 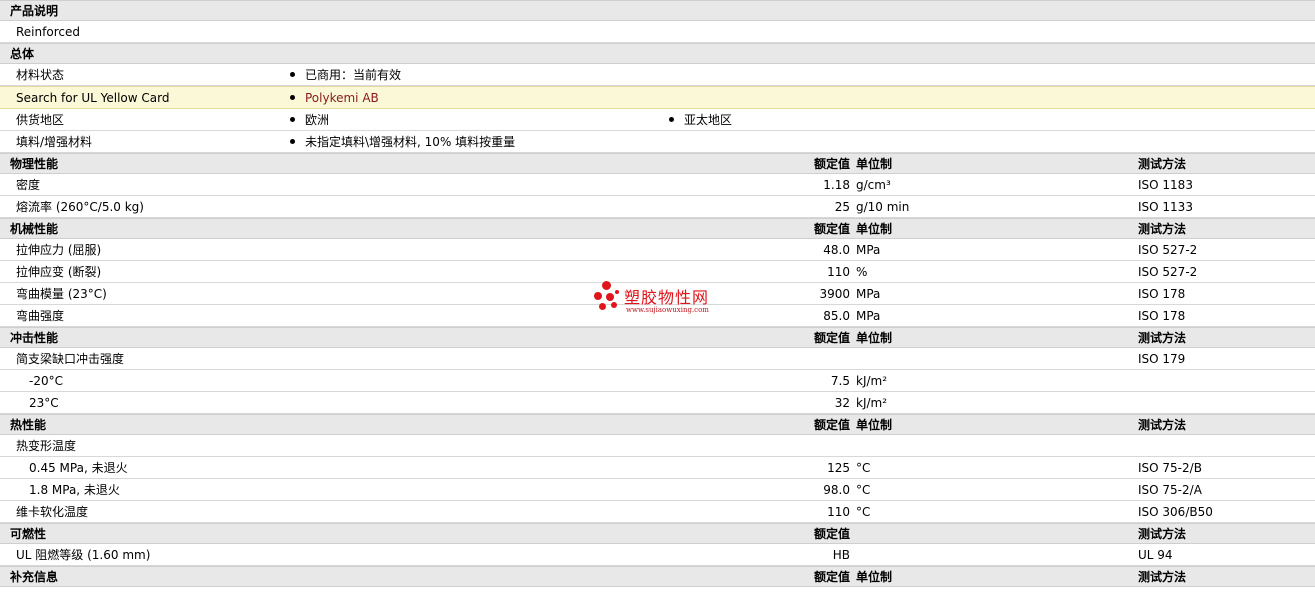 I want to click on row-label: 供货地区, so click(x=40, y=120).